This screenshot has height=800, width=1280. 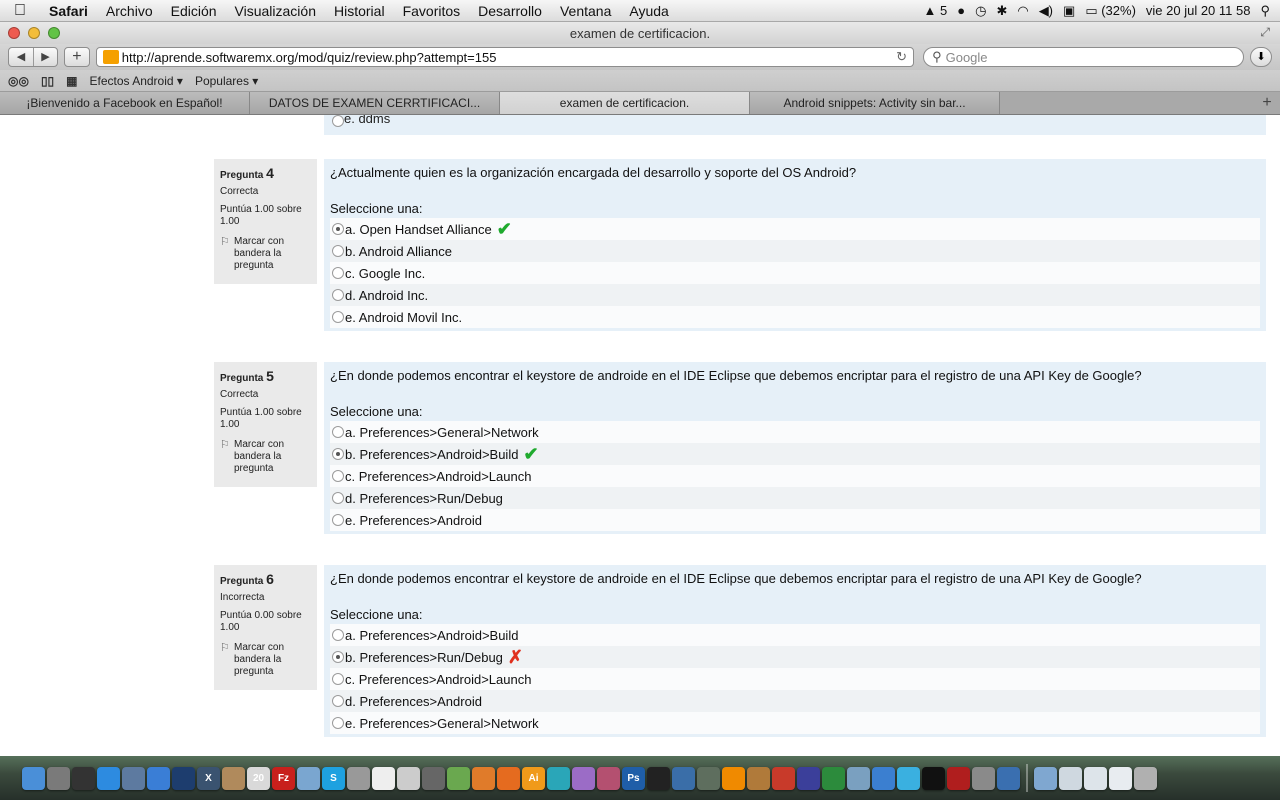 I want to click on answer-option: b. Preferences>Android>Build ✔, so click(x=795, y=454).